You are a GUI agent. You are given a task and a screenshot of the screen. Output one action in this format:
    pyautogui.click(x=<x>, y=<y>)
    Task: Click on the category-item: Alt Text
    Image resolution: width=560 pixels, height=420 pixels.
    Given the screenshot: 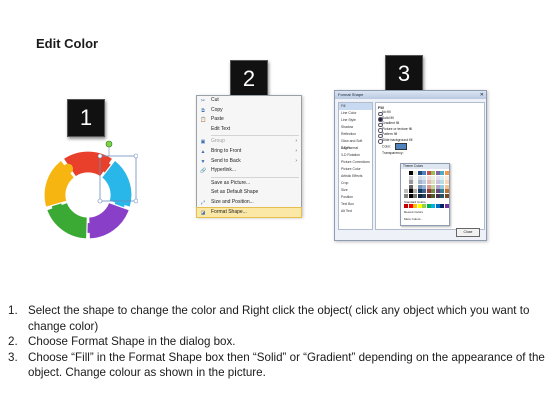 What is the action you would take?
    pyautogui.click(x=355, y=211)
    